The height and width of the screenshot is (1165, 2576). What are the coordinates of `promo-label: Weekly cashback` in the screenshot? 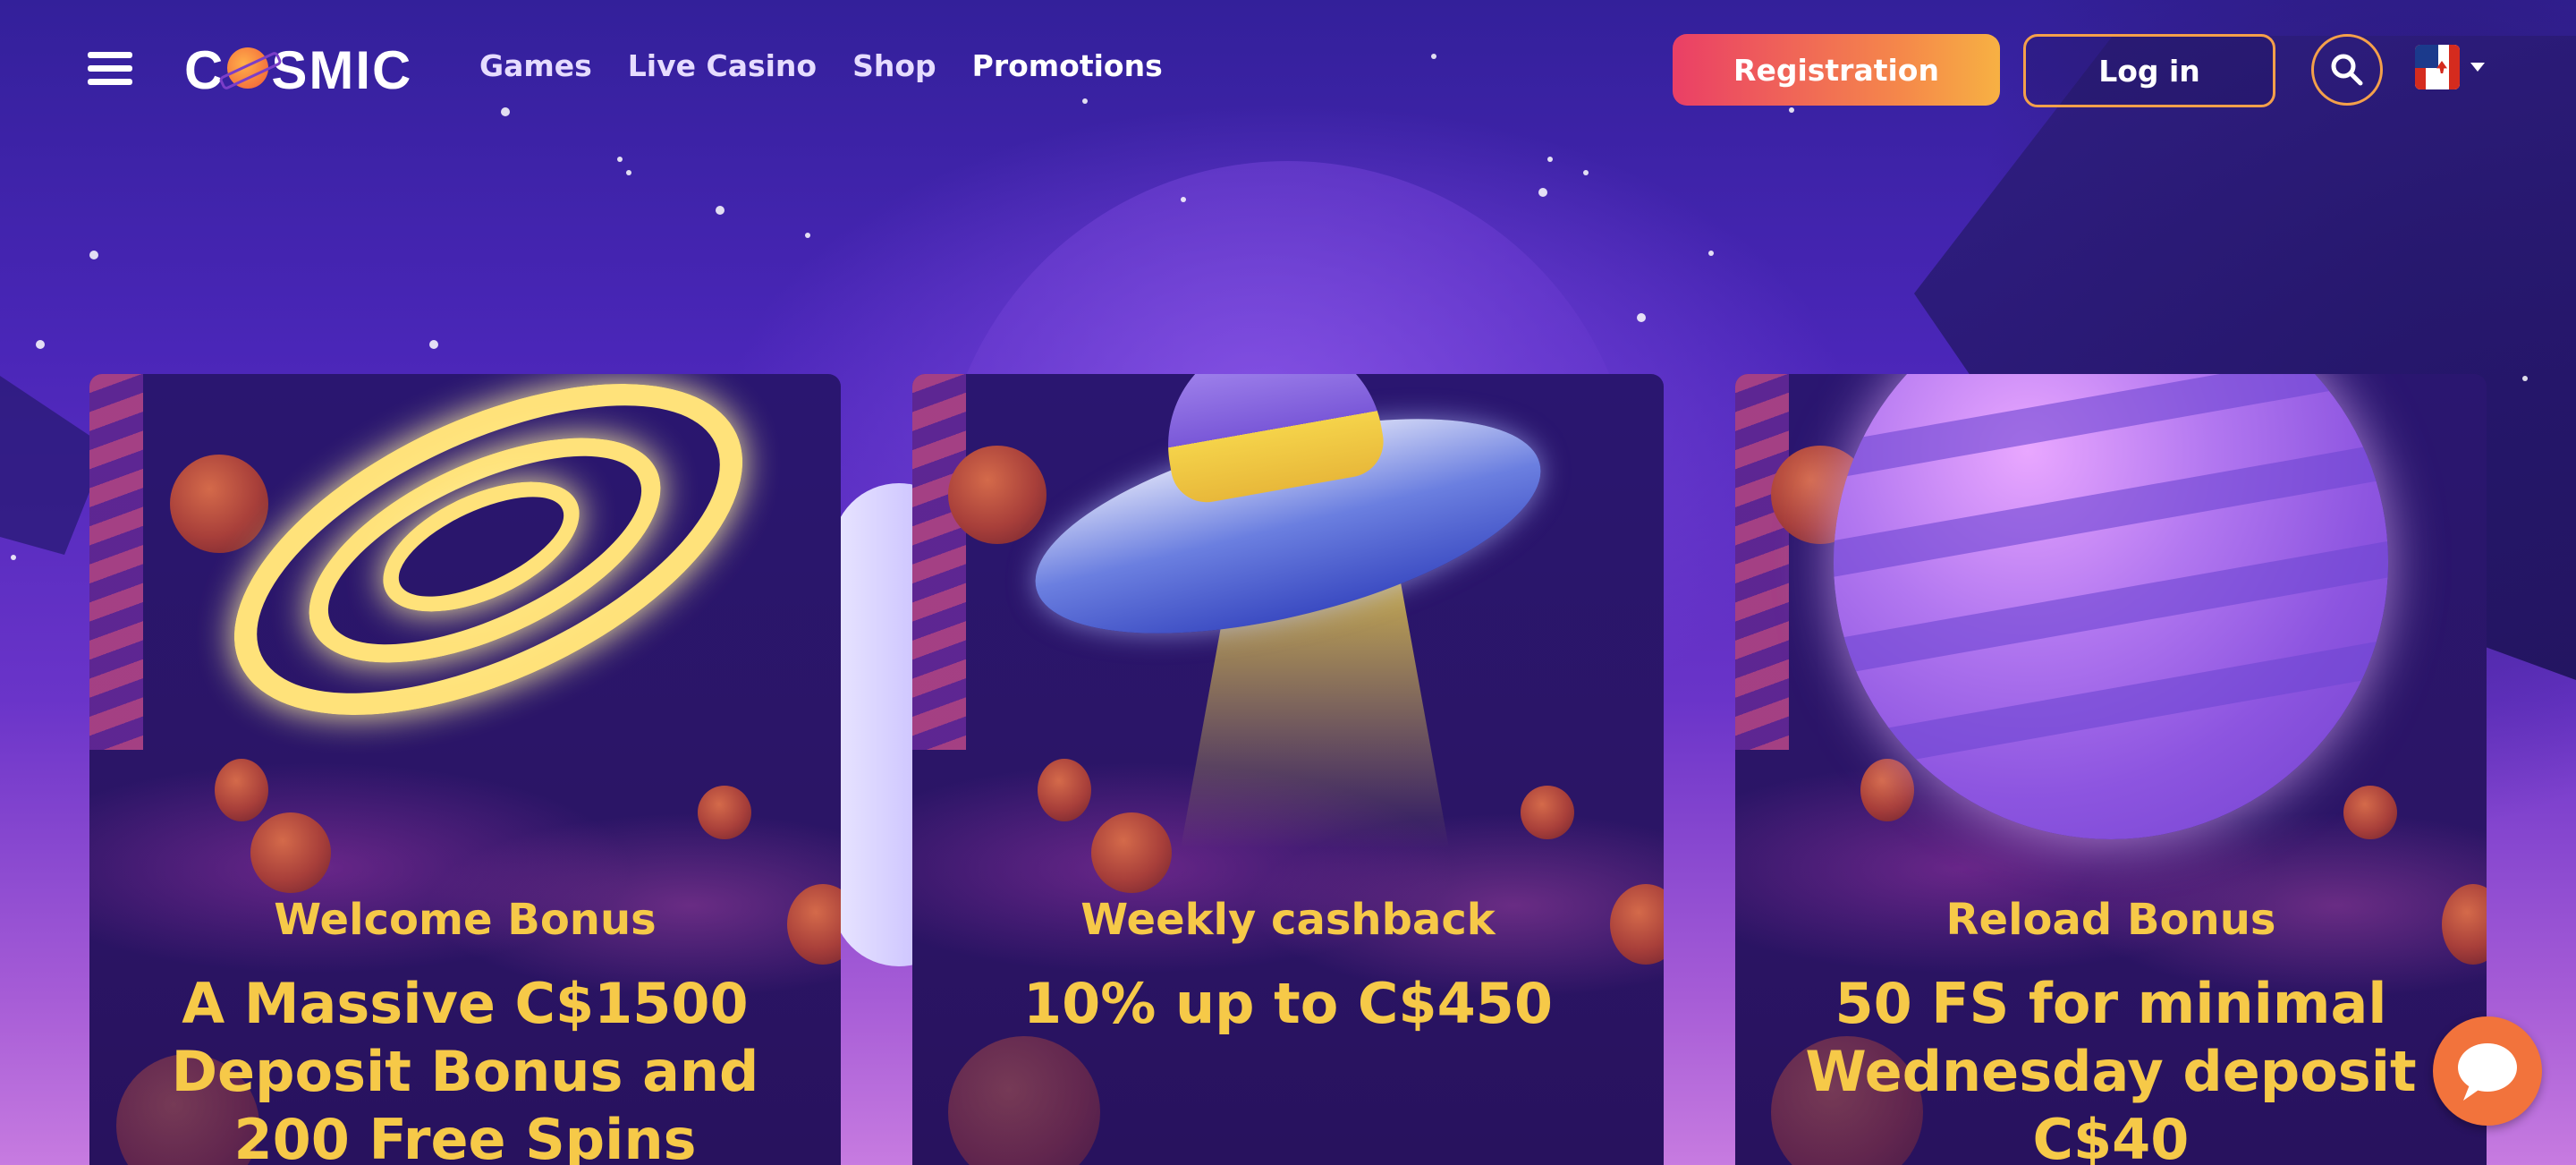 It's located at (1288, 920).